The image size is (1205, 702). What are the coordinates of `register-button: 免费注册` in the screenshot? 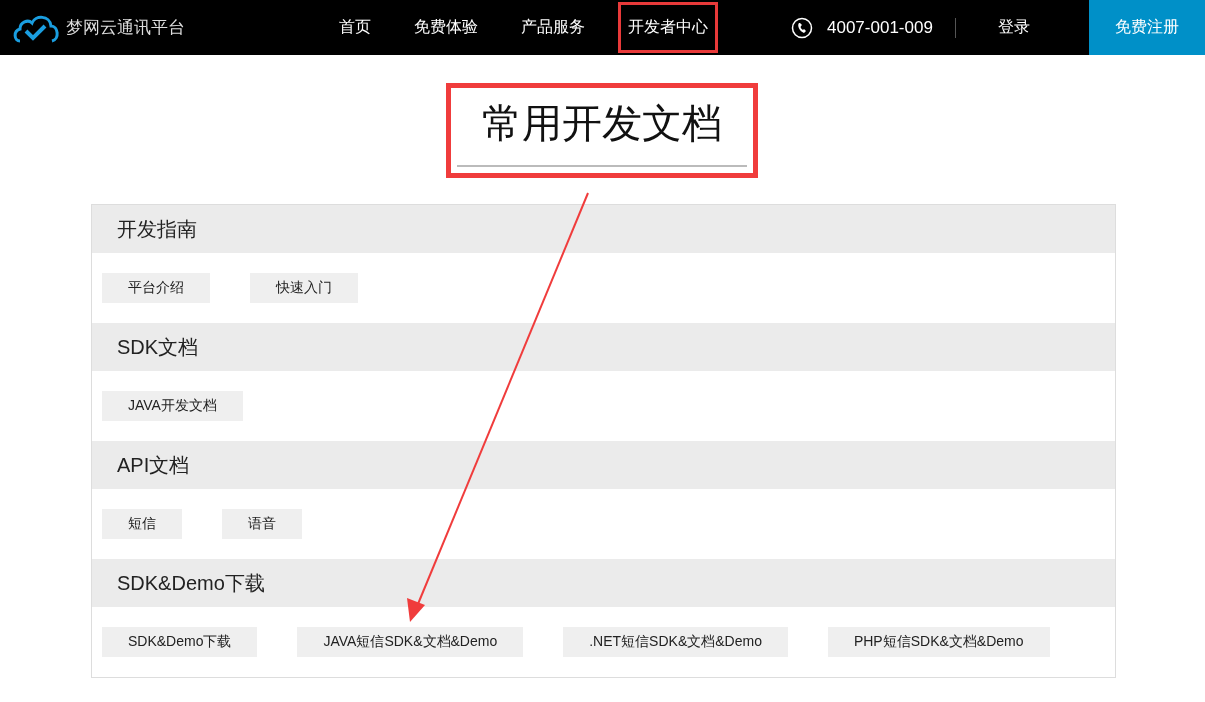 It's located at (1147, 27).